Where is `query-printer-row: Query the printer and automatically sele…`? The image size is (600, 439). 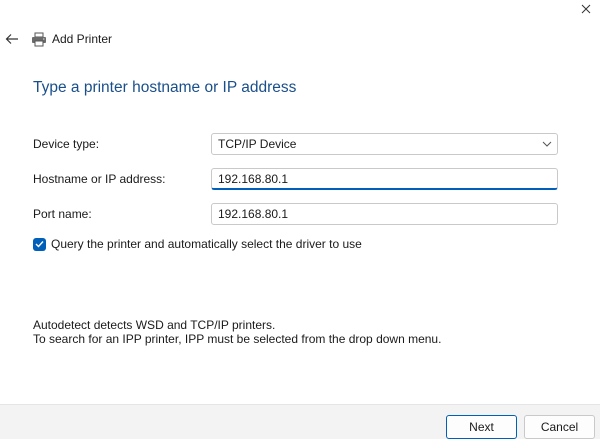
query-printer-row: Query the printer and automatically sele… is located at coordinates (197, 244).